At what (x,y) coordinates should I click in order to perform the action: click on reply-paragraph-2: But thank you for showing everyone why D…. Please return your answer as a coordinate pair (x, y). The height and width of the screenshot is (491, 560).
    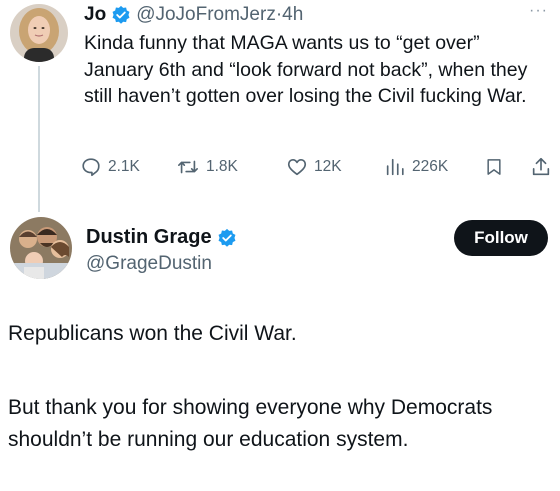
    Looking at the image, I should click on (250, 423).